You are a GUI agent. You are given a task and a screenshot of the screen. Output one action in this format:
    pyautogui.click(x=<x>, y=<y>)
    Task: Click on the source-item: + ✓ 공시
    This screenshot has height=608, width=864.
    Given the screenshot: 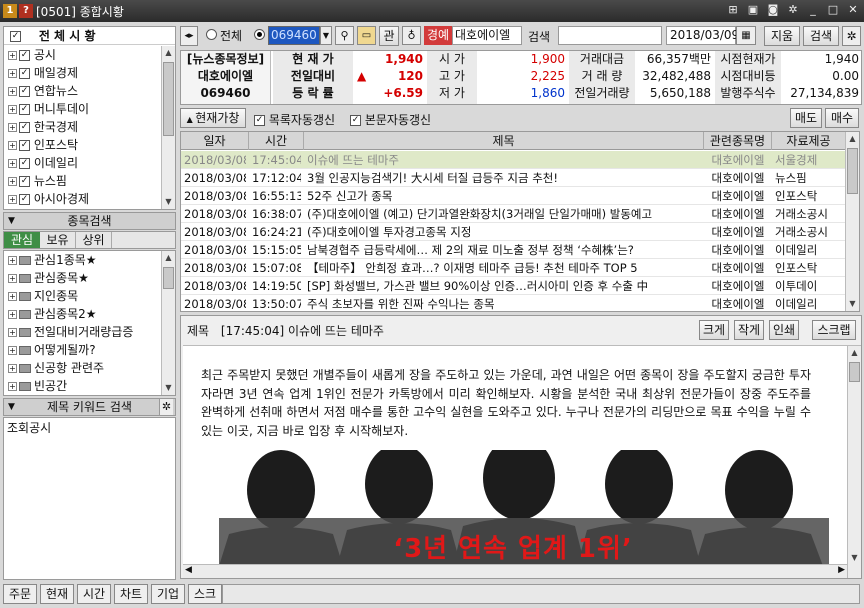 What is the action you would take?
    pyautogui.click(x=84, y=55)
    